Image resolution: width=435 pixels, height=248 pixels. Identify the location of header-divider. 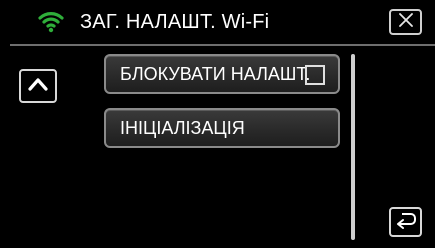
(222, 45).